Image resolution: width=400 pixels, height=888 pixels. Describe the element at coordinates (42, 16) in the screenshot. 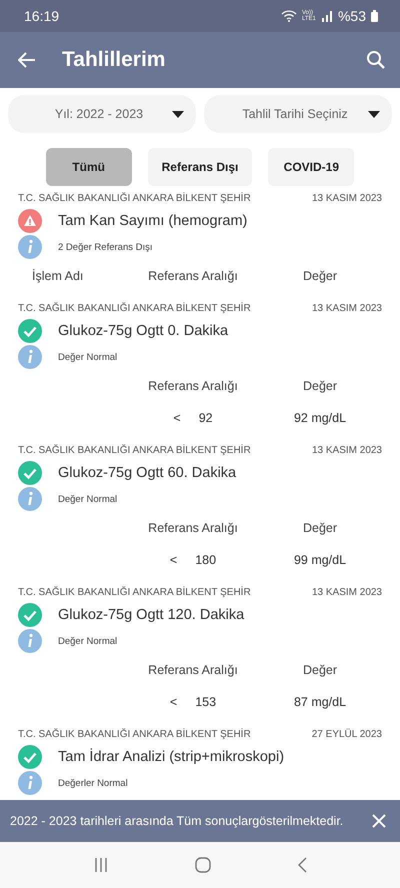

I see `clock: 16:19` at that location.